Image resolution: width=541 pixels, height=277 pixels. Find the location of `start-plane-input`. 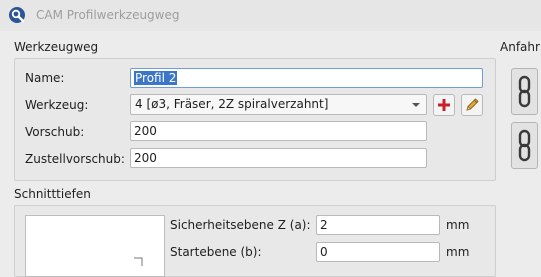

start-plane-input is located at coordinates (378, 252).